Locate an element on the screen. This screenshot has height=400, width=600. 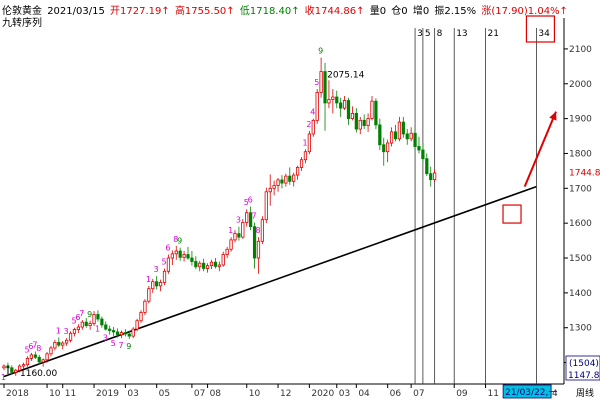
cursor-volume-label: (1504) is located at coordinates (584, 364).